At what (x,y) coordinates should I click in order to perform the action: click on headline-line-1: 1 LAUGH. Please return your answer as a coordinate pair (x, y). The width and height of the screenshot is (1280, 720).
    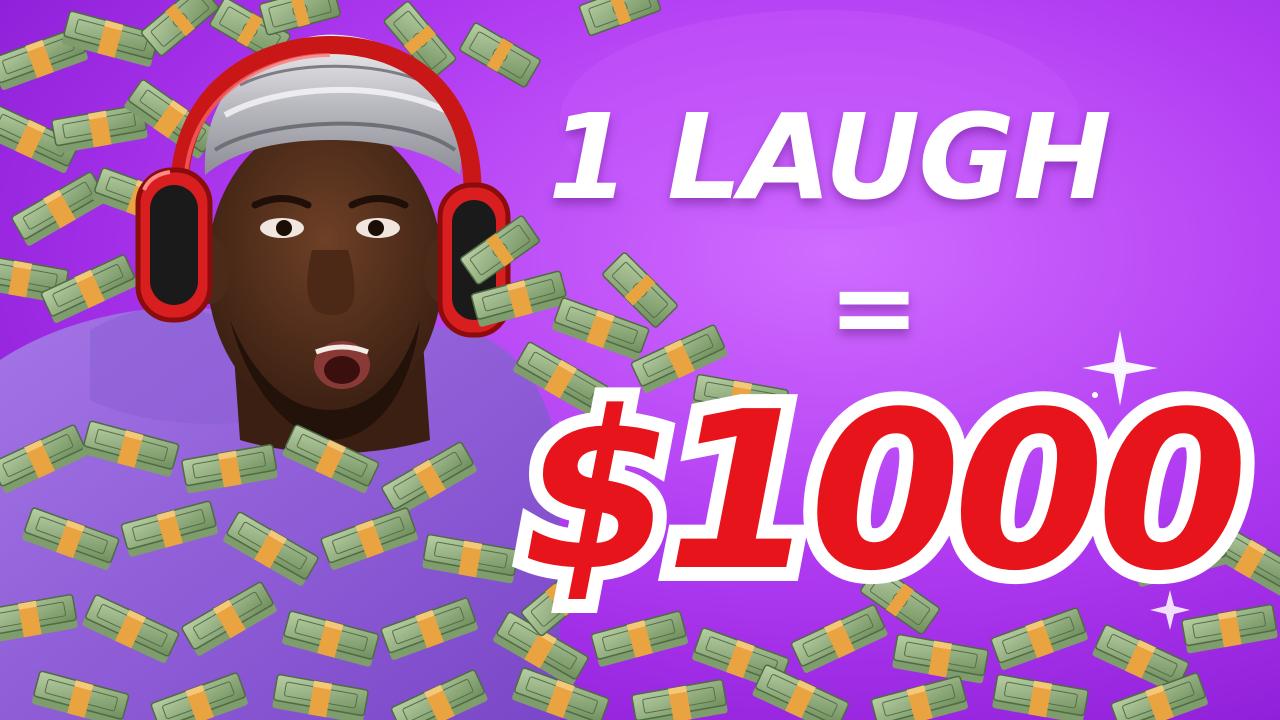
    Looking at the image, I should click on (830, 157).